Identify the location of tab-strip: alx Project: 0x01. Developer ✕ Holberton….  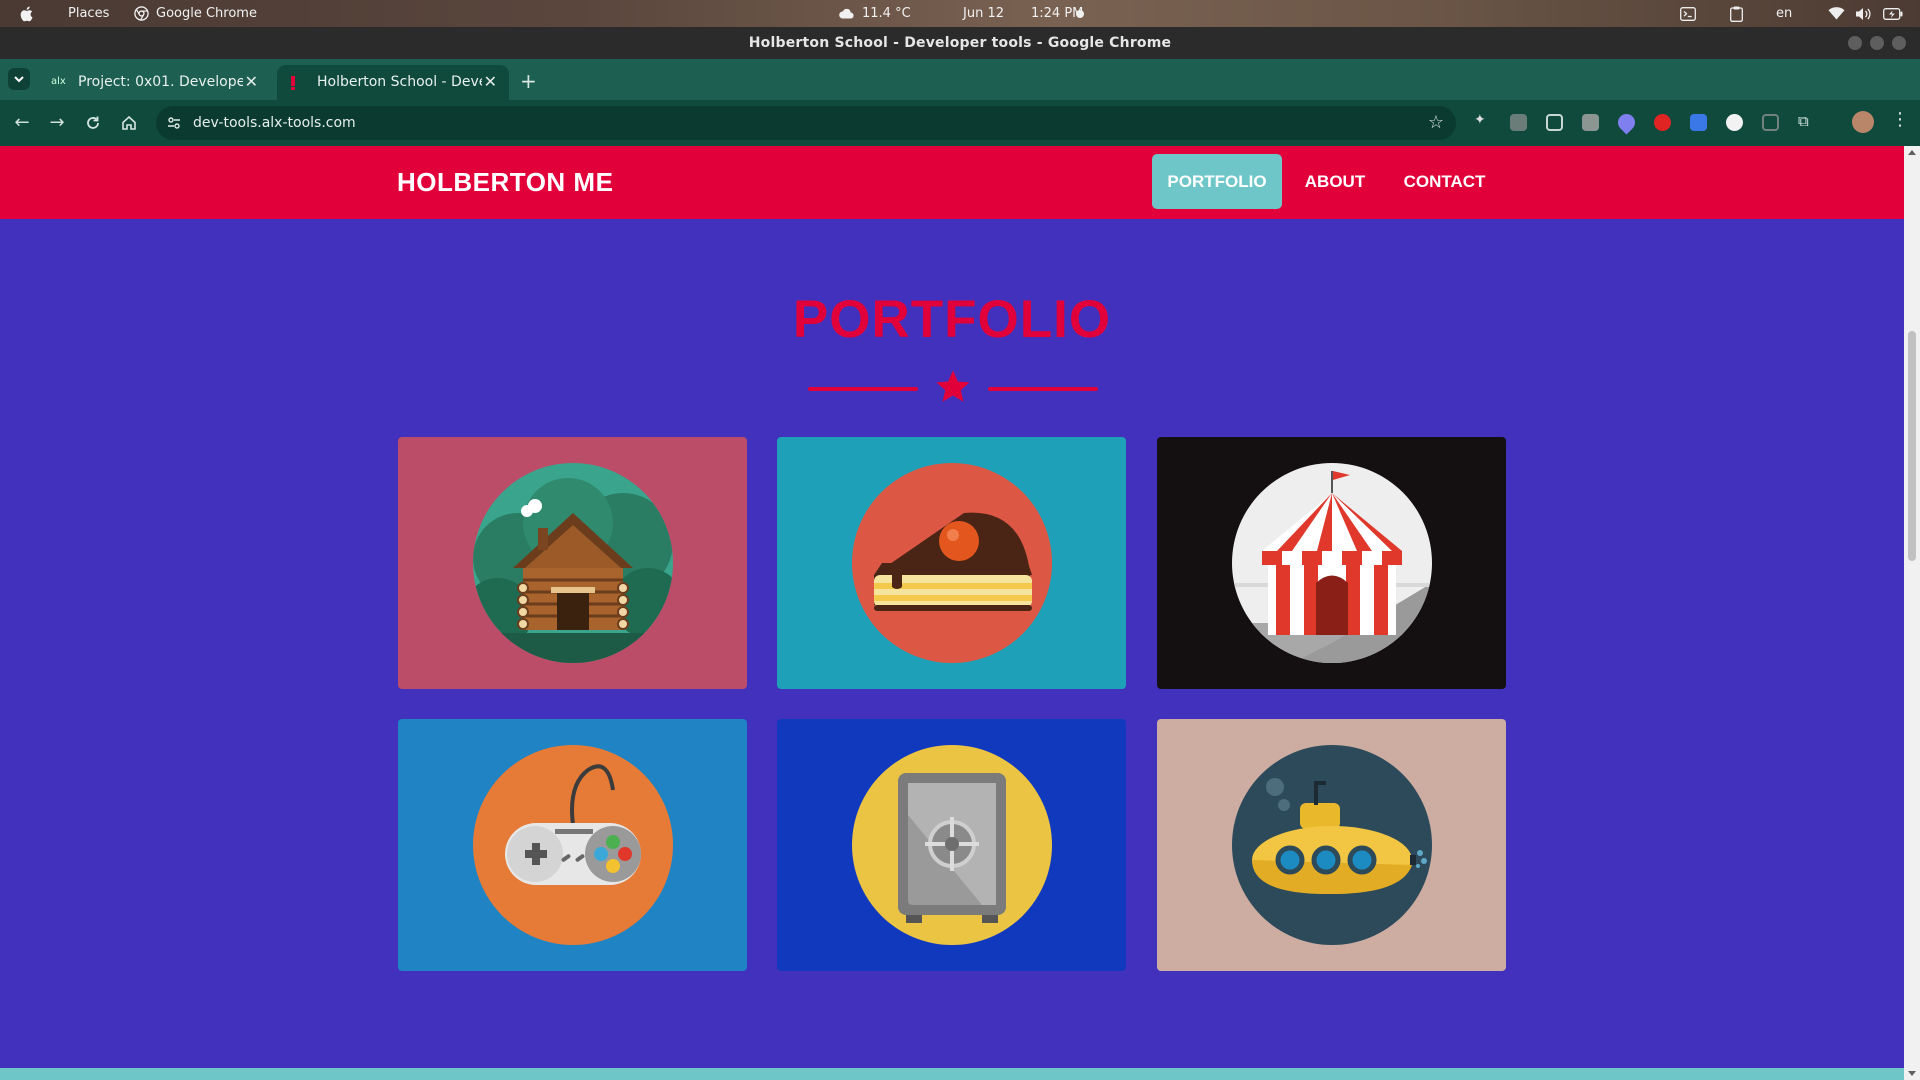
(960, 79).